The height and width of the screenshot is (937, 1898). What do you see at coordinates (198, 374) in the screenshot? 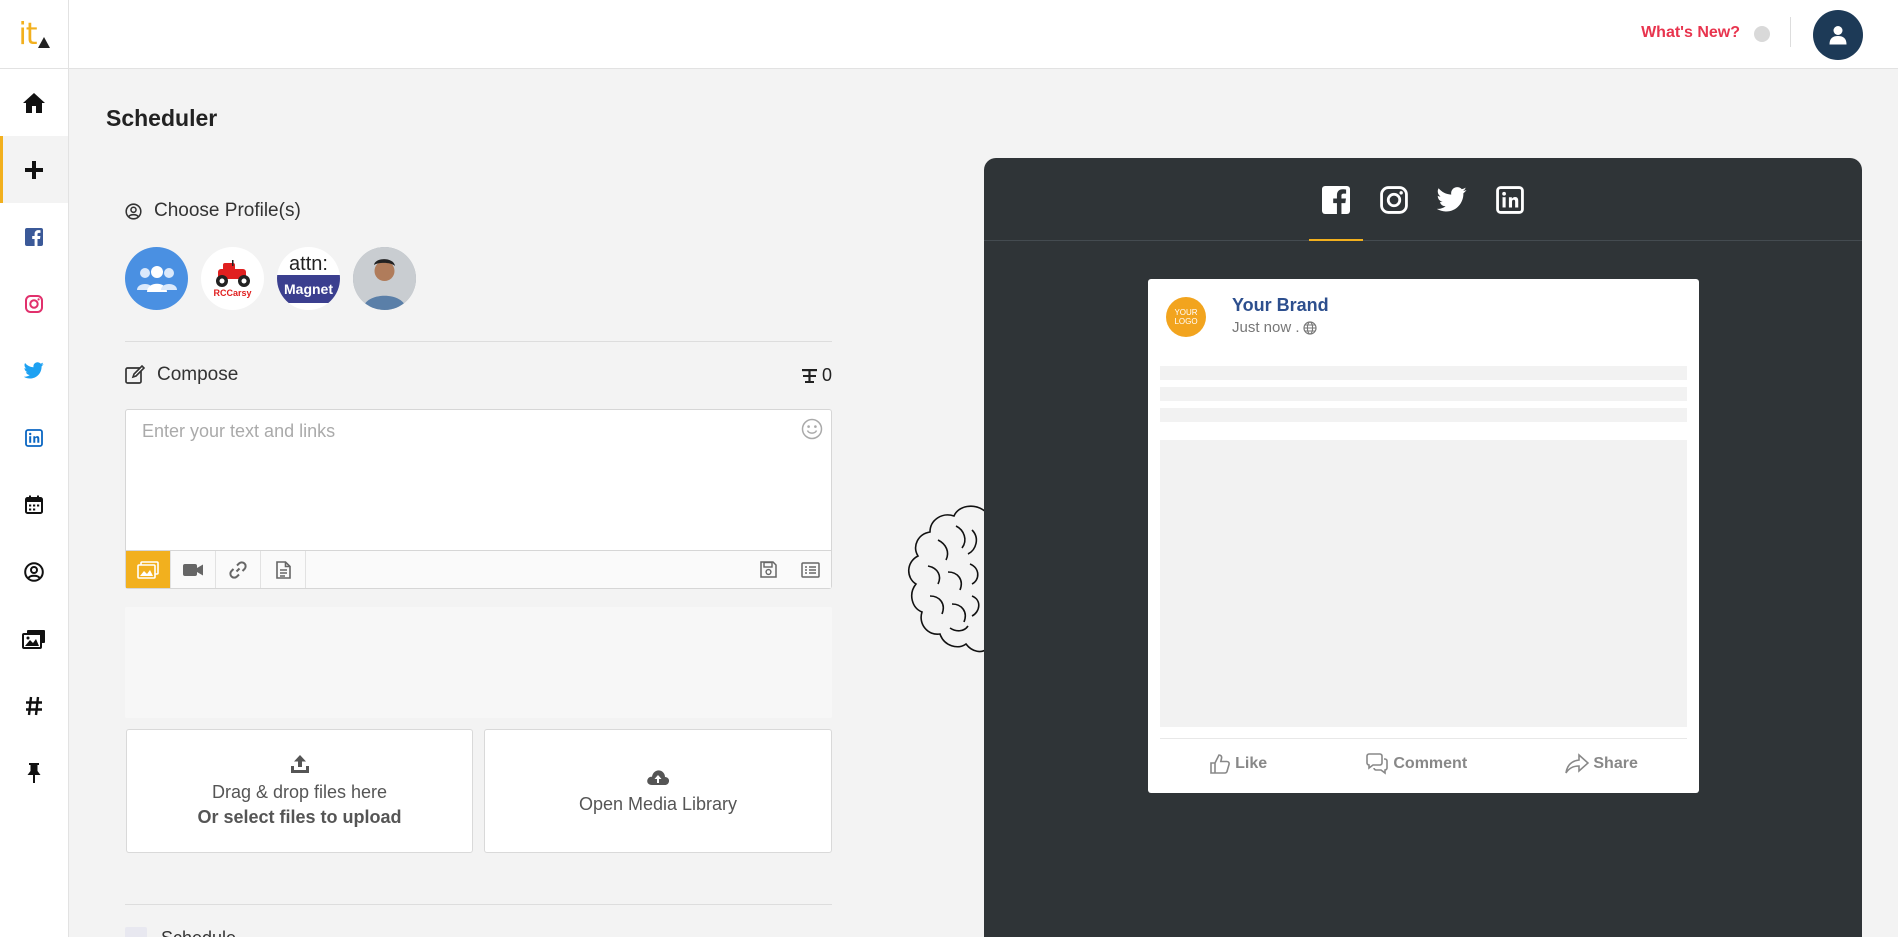
I see `compose-label: Compose` at bounding box center [198, 374].